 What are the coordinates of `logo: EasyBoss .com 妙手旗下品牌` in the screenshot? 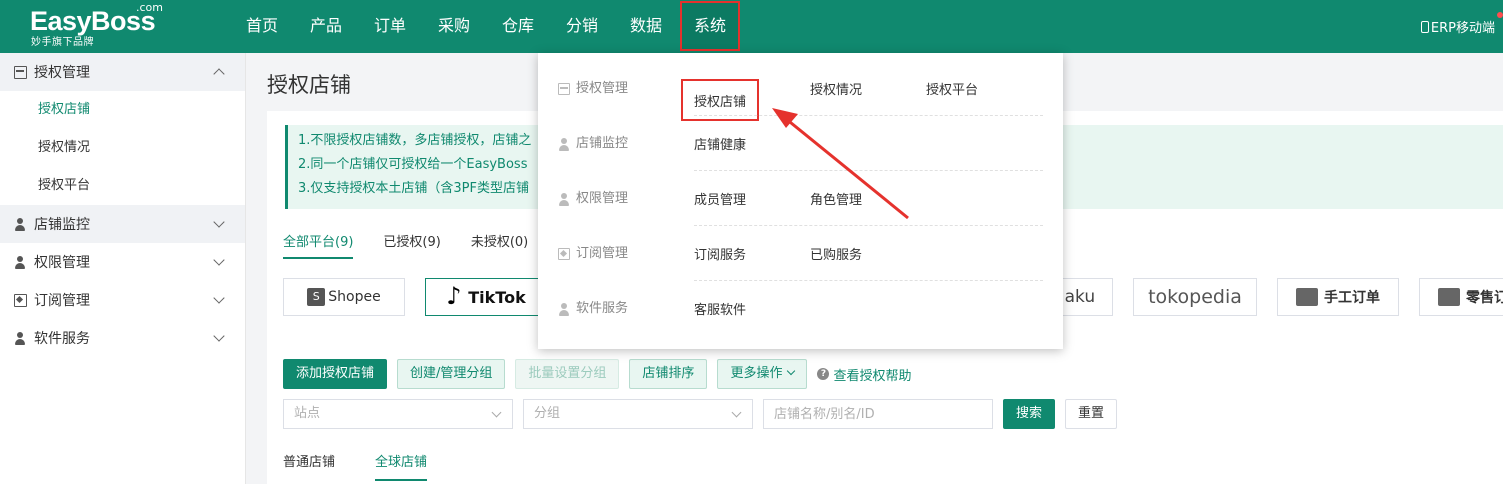 It's located at (100, 25).